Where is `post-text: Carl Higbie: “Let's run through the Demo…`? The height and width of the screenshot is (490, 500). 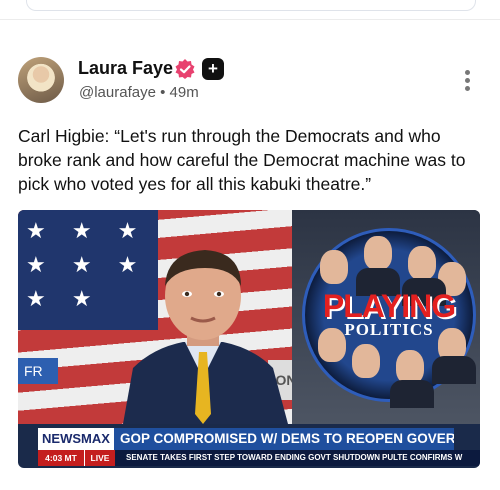
post-text: Carl Higbie: “Let's run through the Demo… is located at coordinates (242, 160).